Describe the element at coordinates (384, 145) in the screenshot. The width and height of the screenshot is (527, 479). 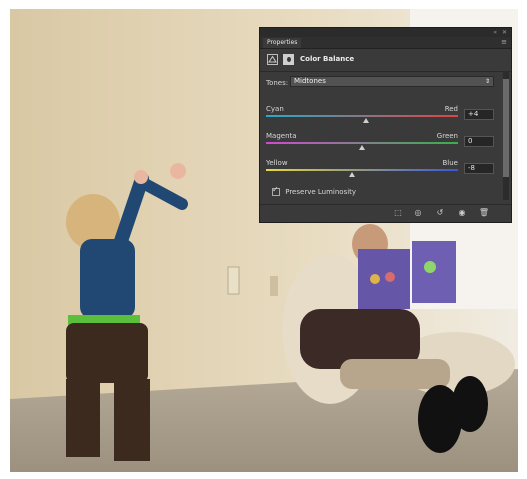
I see `magenta-green-slider: Magenta Green 0` at that location.